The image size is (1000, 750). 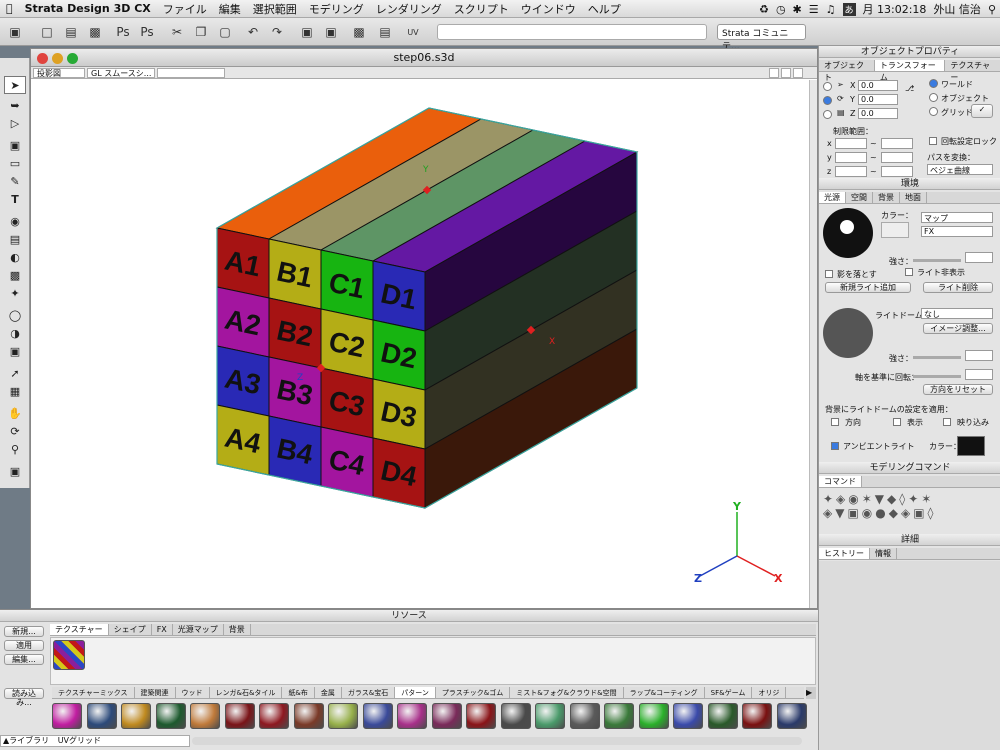 What do you see at coordinates (15, 239) in the screenshot?
I see `extrude-tool-icon: ▤` at bounding box center [15, 239].